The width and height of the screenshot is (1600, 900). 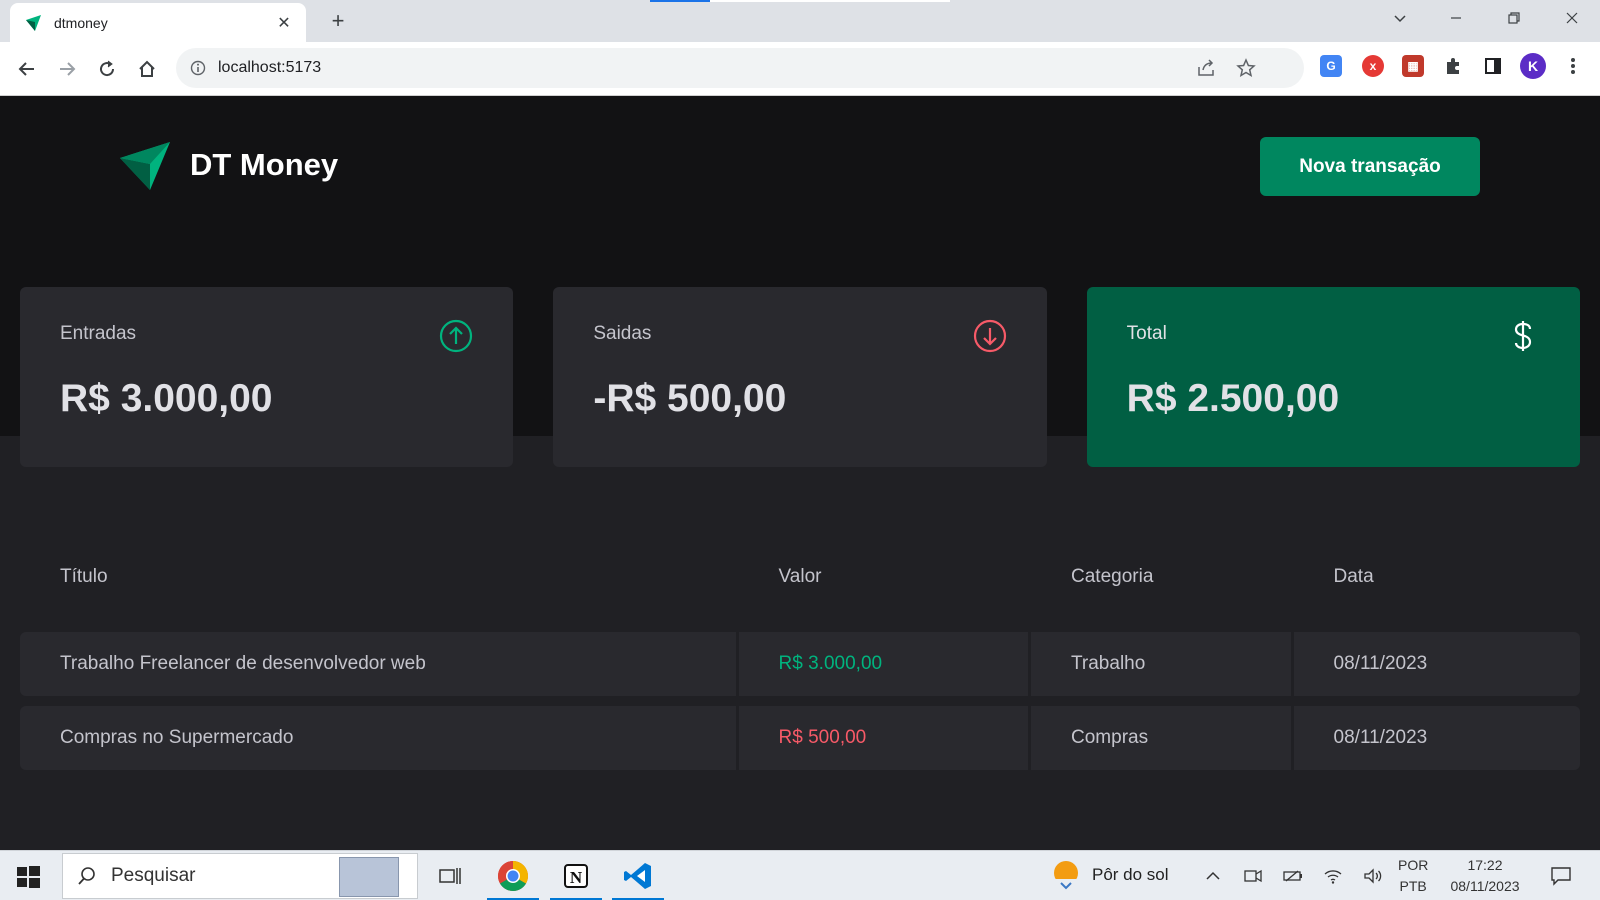 What do you see at coordinates (1413, 886) in the screenshot?
I see `keyboard-layout: PTB` at bounding box center [1413, 886].